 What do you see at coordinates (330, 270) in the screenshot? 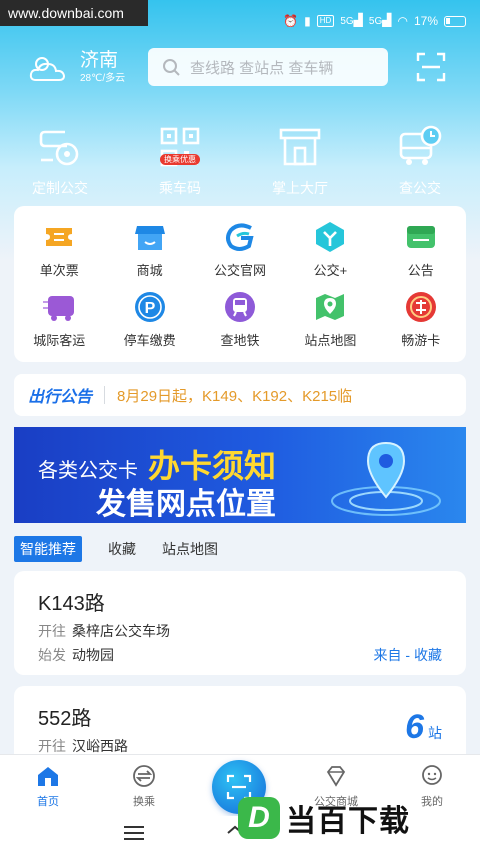
I see `grid-label: 公交+` at bounding box center [330, 270].